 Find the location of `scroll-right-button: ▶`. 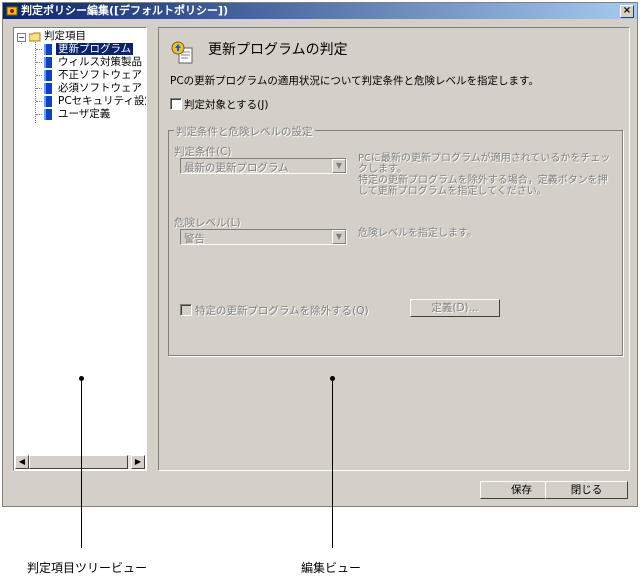

scroll-right-button: ▶ is located at coordinates (138, 462).